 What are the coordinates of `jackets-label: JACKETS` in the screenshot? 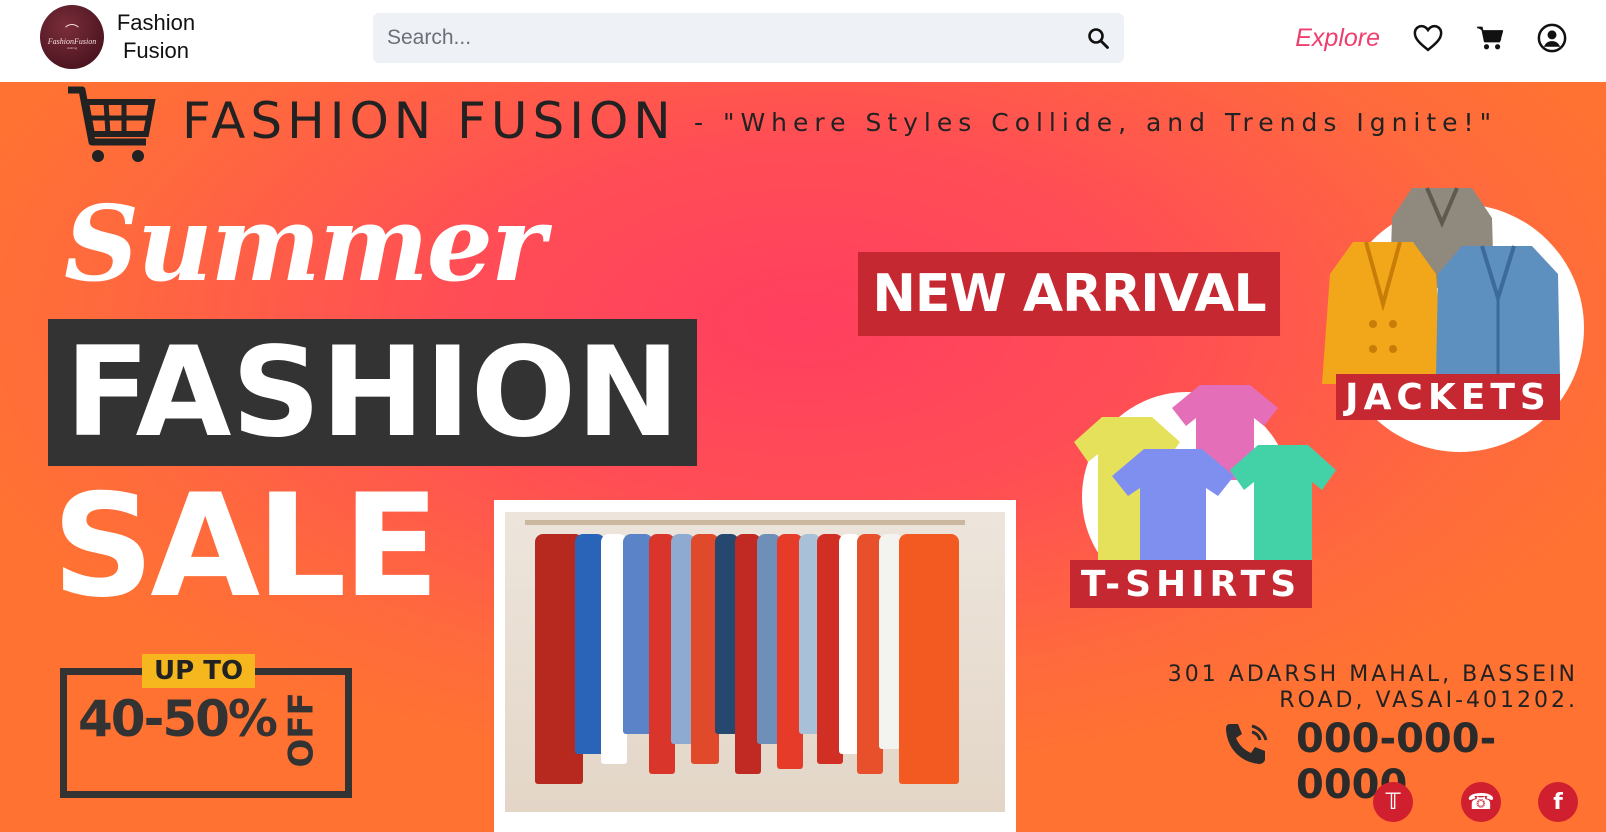 It's located at (1448, 397).